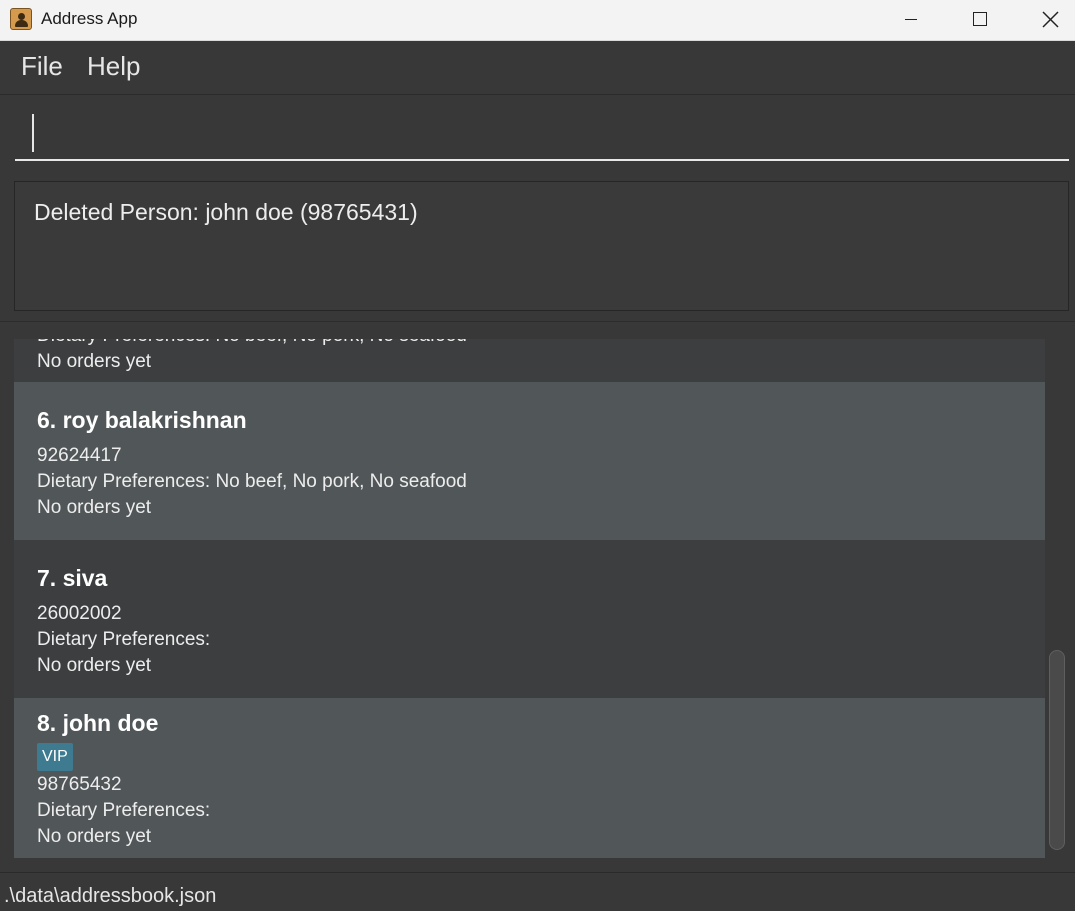 The image size is (1075, 911). I want to click on close-button, so click(1050, 20).